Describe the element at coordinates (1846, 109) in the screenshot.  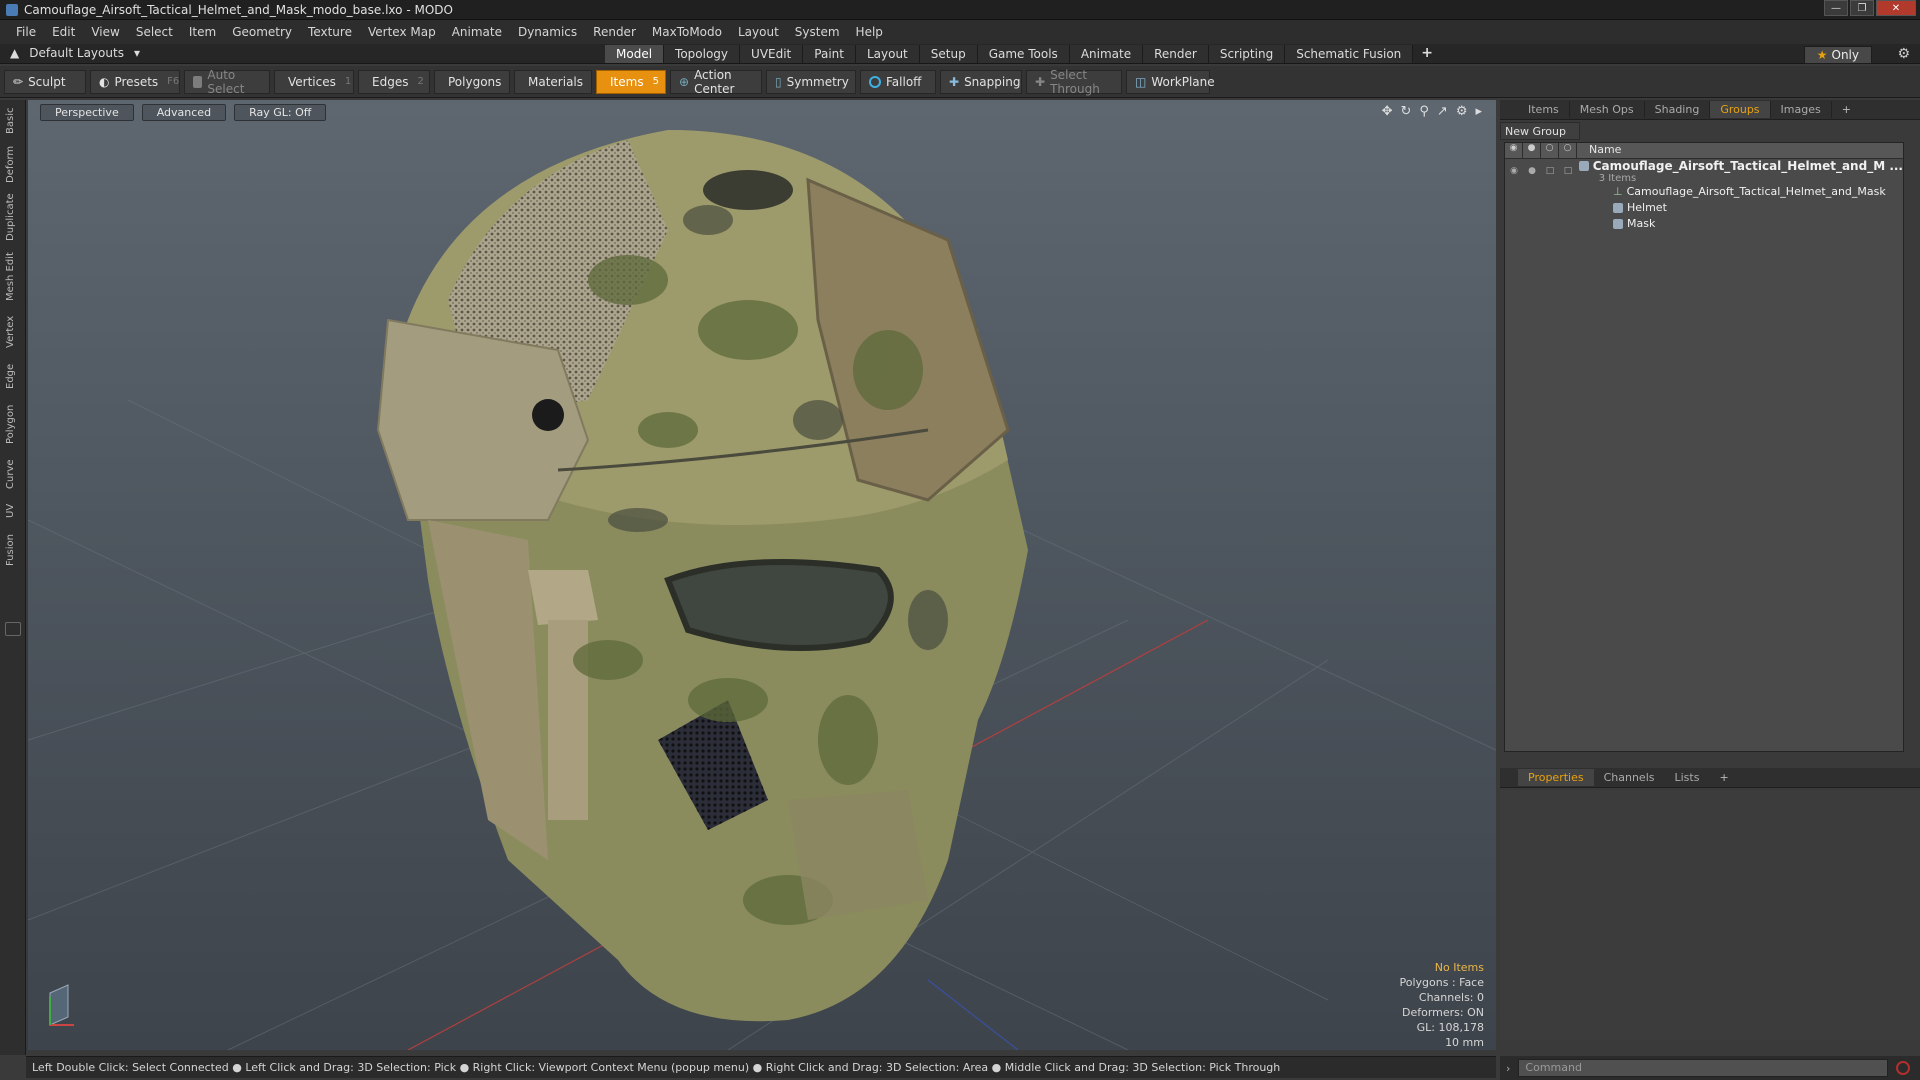
I see `add-panel-tab-button: +` at that location.